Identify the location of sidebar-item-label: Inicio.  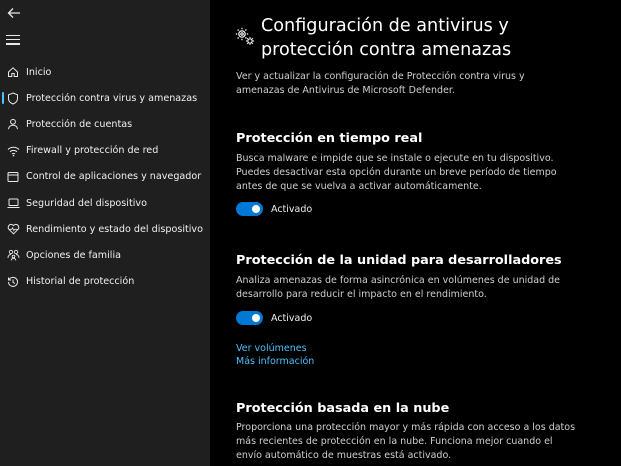
(39, 72).